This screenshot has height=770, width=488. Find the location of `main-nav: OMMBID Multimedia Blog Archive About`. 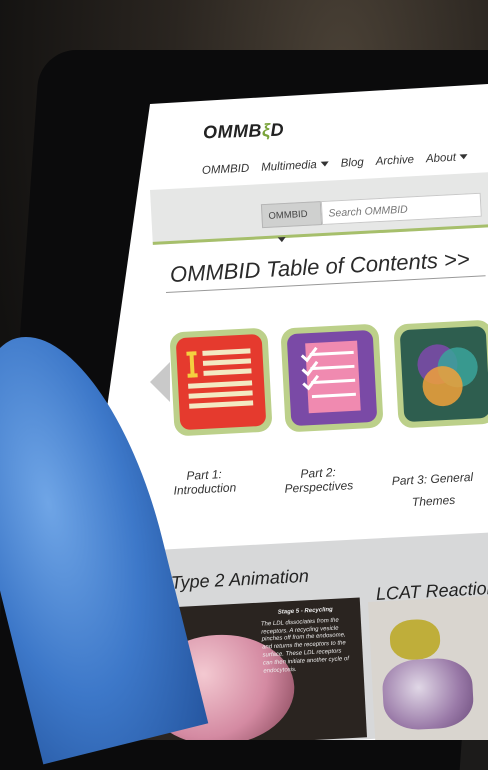

main-nav: OMMBID Multimedia Blog Archive About is located at coordinates (335, 164).